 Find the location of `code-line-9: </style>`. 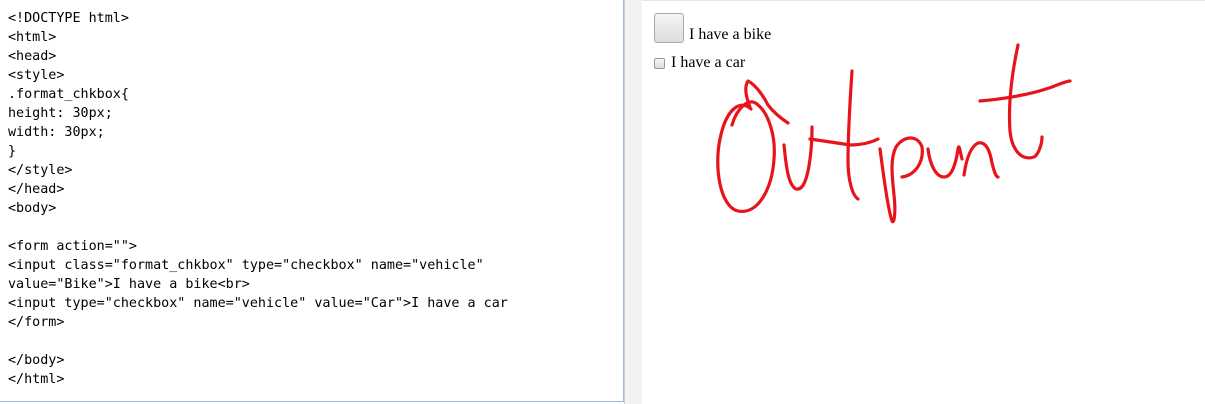

code-line-9: </style> is located at coordinates (40, 170).